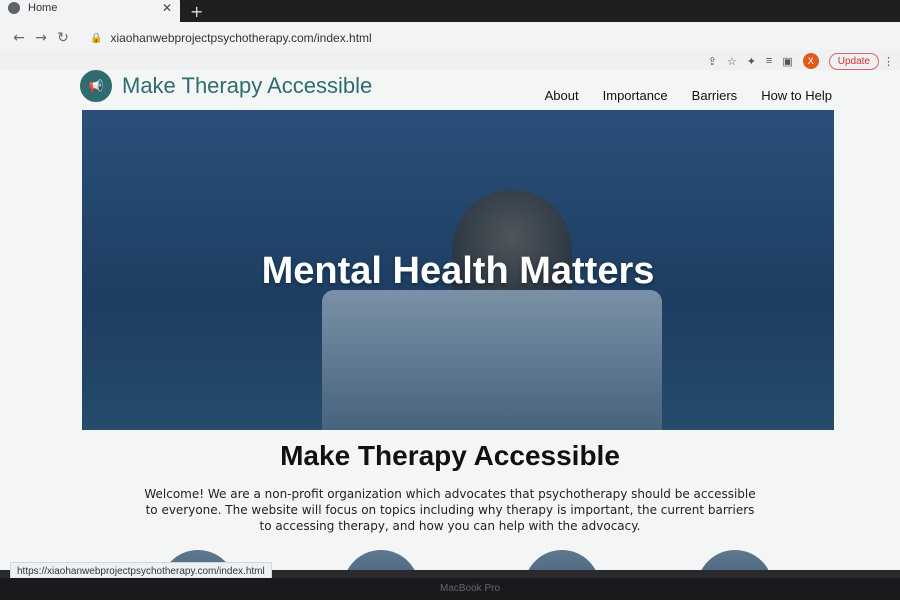 Image resolution: width=900 pixels, height=600 pixels. I want to click on laptop-brand: MacBook Pro, so click(470, 588).